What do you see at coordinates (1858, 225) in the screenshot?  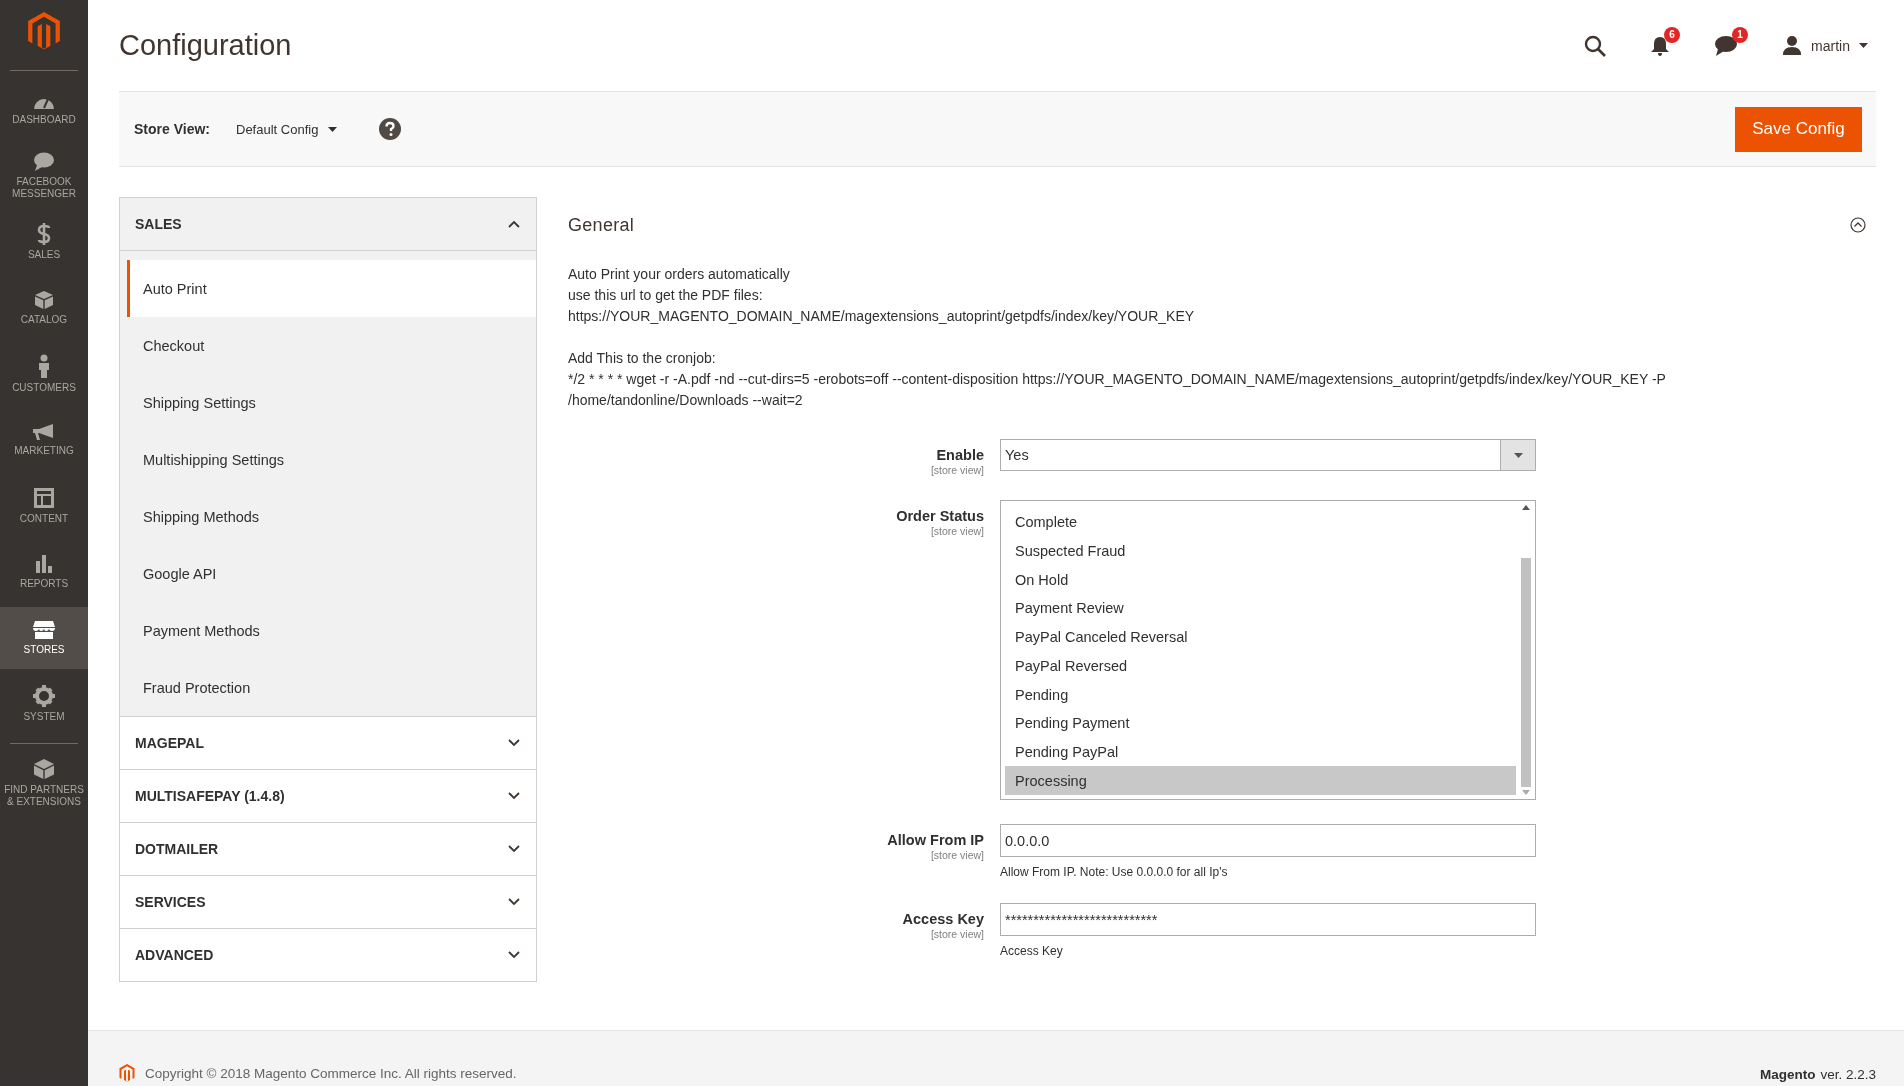 I see `collapse-icon` at bounding box center [1858, 225].